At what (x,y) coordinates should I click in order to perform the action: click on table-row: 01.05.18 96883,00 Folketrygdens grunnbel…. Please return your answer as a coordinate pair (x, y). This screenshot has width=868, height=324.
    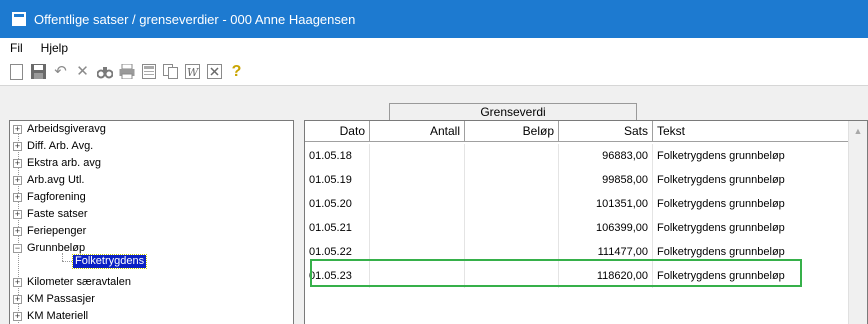
    Looking at the image, I should click on (576, 156).